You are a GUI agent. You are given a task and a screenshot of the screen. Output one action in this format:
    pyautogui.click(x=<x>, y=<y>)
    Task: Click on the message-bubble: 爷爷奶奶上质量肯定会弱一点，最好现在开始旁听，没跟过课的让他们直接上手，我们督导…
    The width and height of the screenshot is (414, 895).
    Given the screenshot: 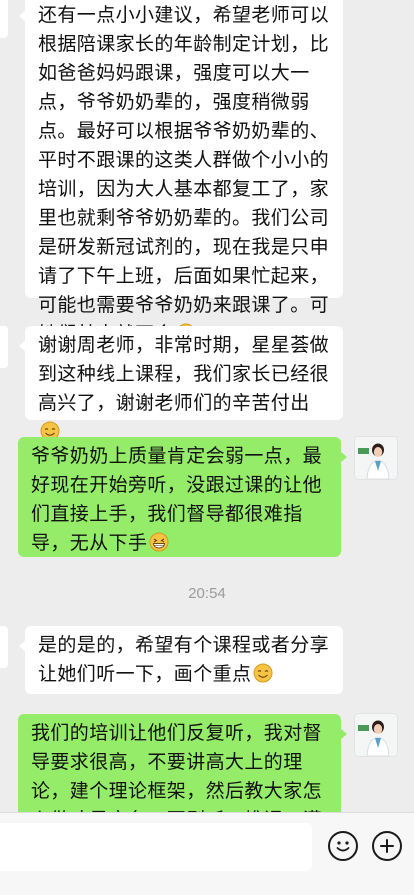 What is the action you would take?
    pyautogui.click(x=182, y=497)
    